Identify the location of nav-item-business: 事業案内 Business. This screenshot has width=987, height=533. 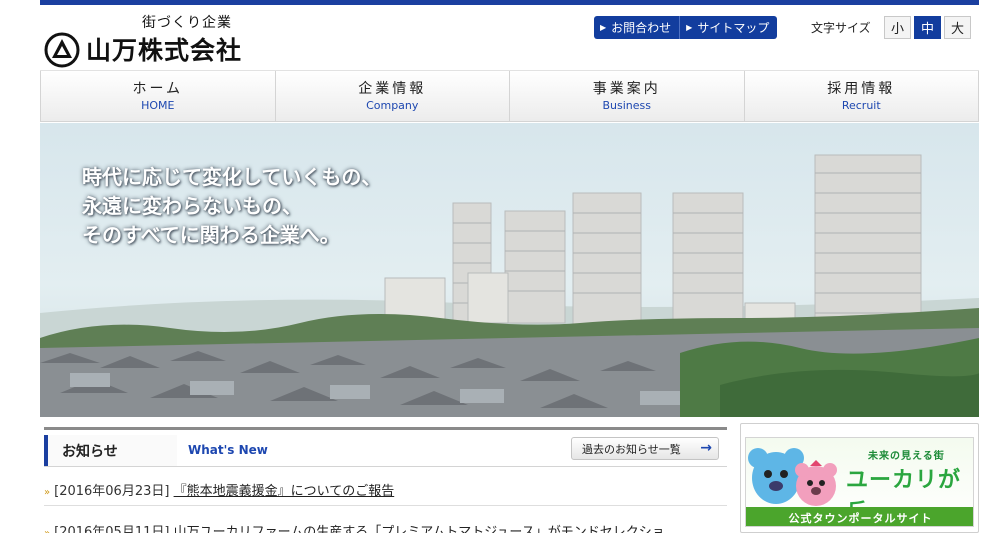
(627, 96).